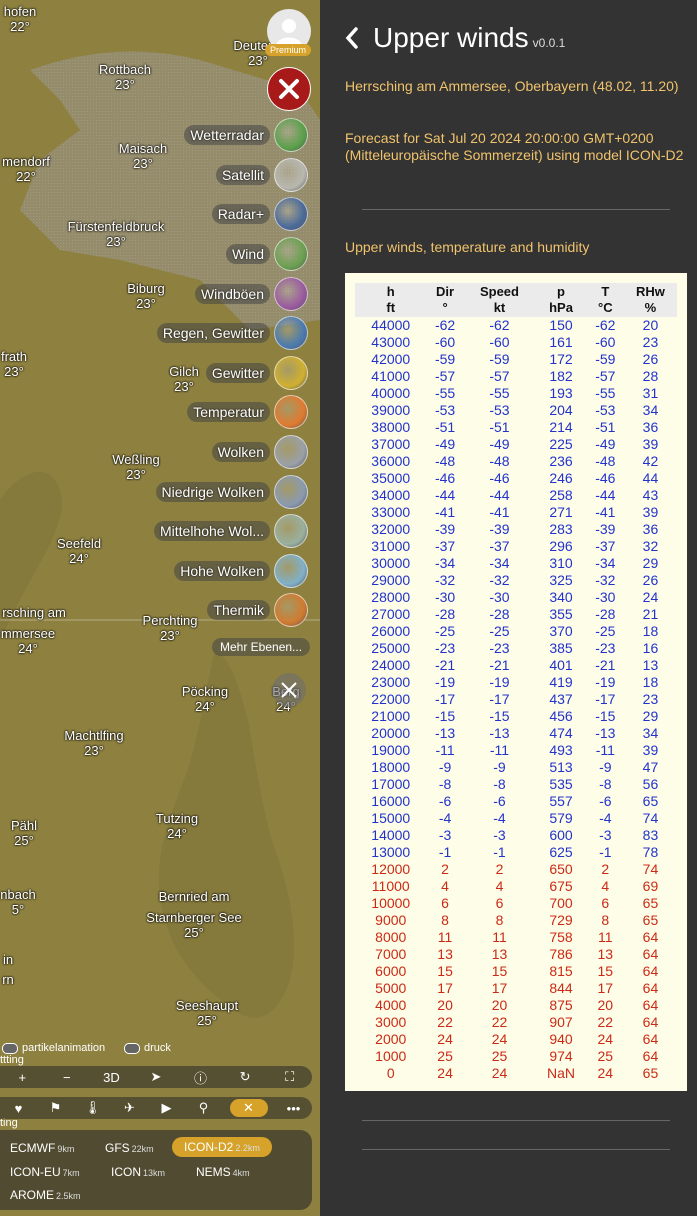 The width and height of the screenshot is (697, 1216). I want to click on flag-icon: ⚑, so click(56, 1108).